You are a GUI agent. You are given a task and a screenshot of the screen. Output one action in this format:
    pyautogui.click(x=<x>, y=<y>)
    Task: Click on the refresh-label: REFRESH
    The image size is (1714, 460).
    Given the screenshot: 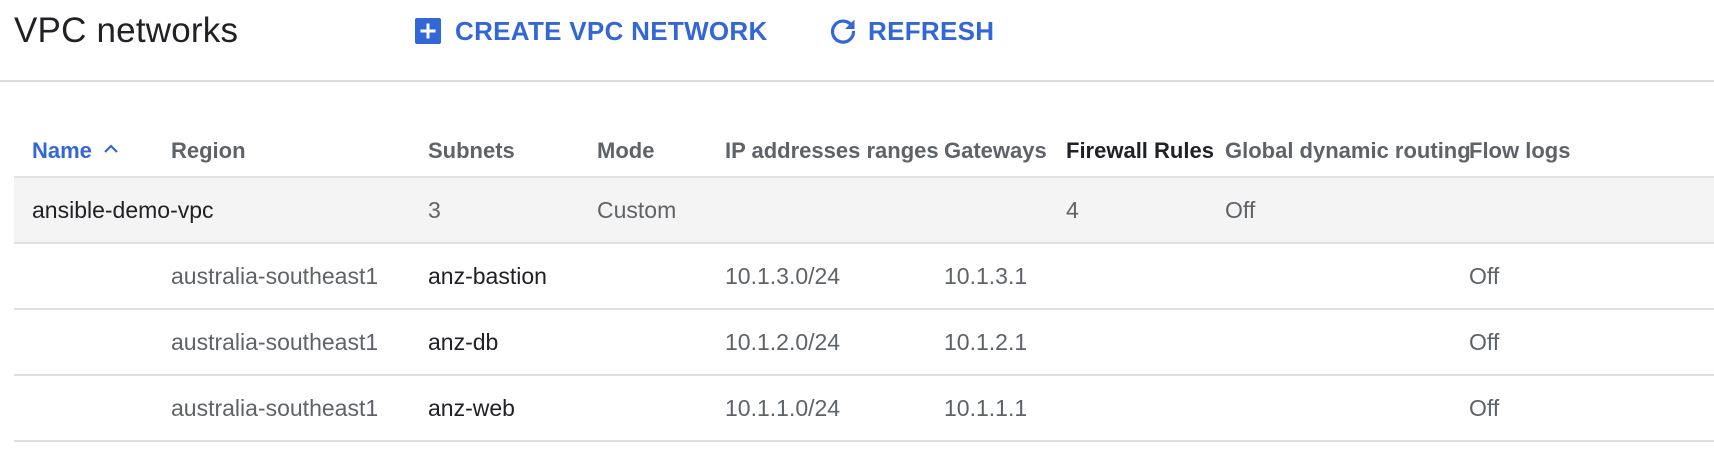 What is the action you would take?
    pyautogui.click(x=931, y=30)
    